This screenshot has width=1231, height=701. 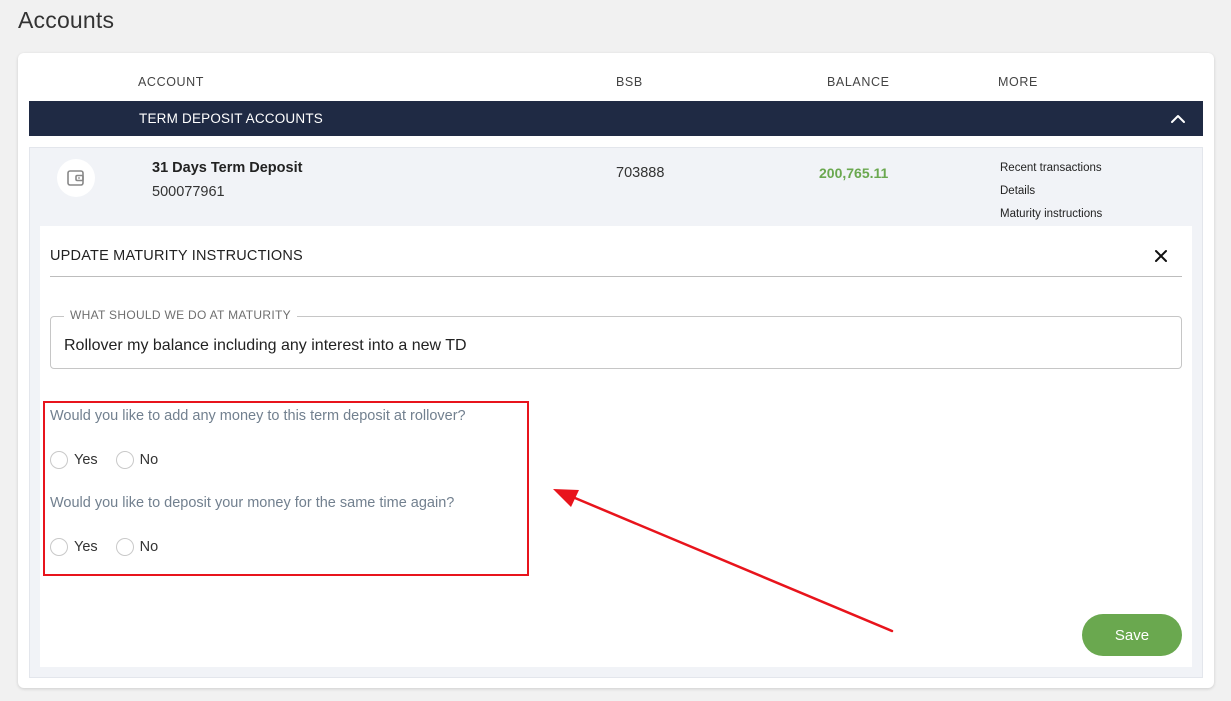 I want to click on account-bsb: 703888, so click(x=640, y=173).